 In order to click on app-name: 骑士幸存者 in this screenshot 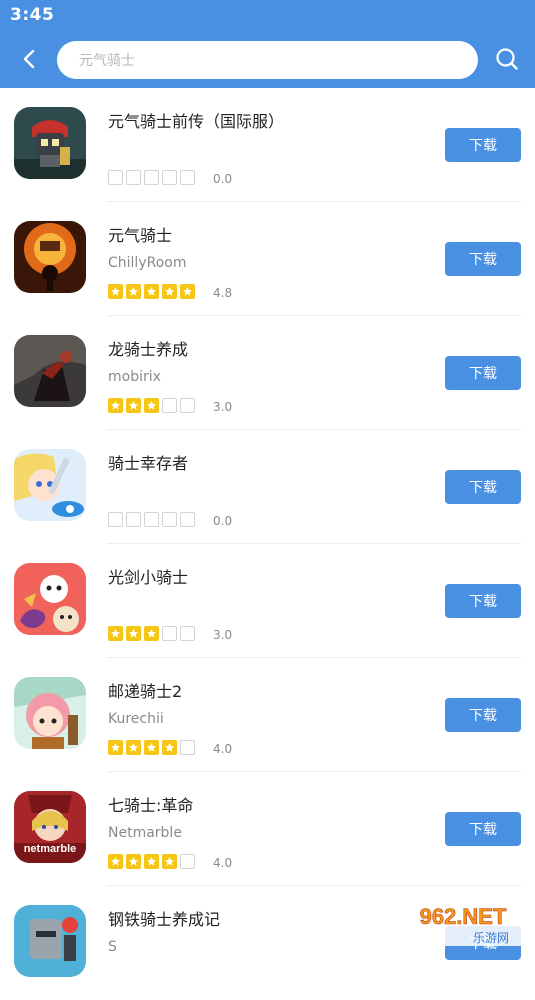, I will do `click(148, 463)`.